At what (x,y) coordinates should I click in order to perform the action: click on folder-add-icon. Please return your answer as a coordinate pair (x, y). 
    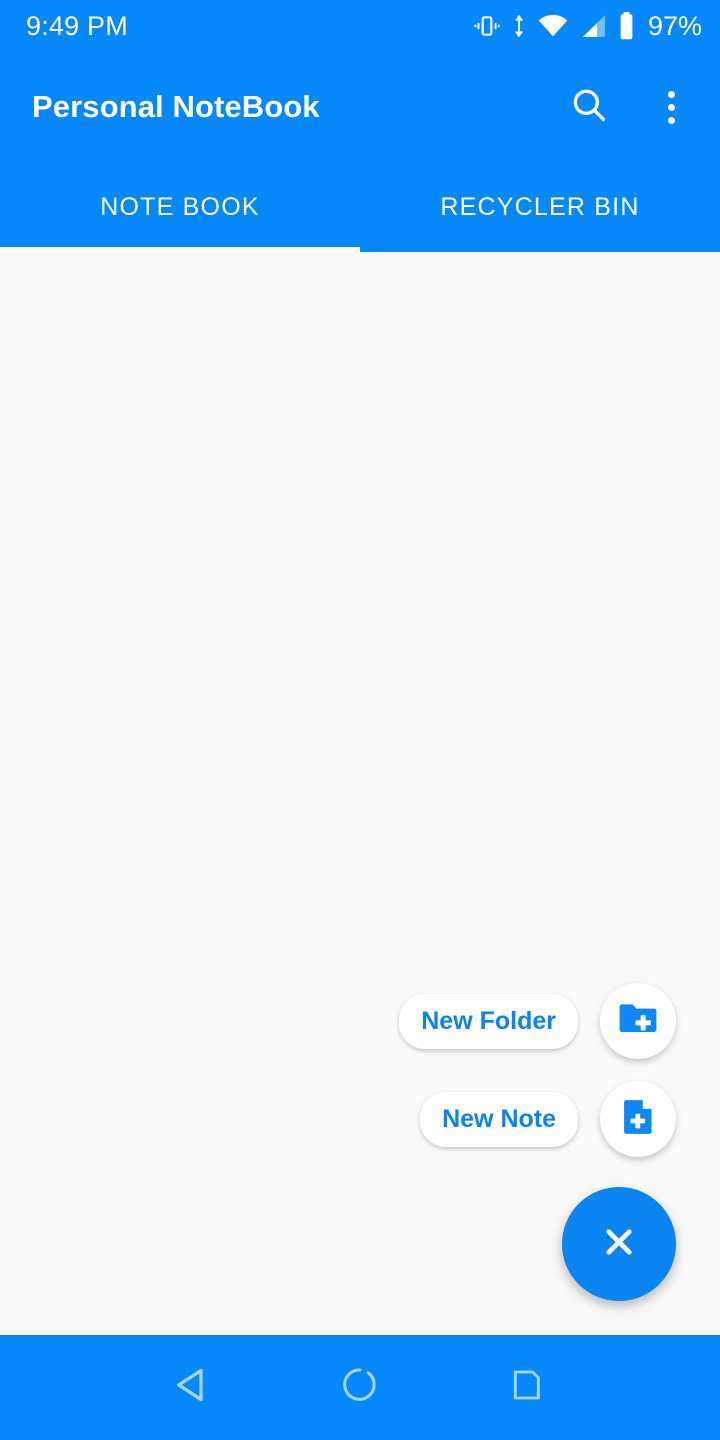
    Looking at the image, I should click on (638, 1021).